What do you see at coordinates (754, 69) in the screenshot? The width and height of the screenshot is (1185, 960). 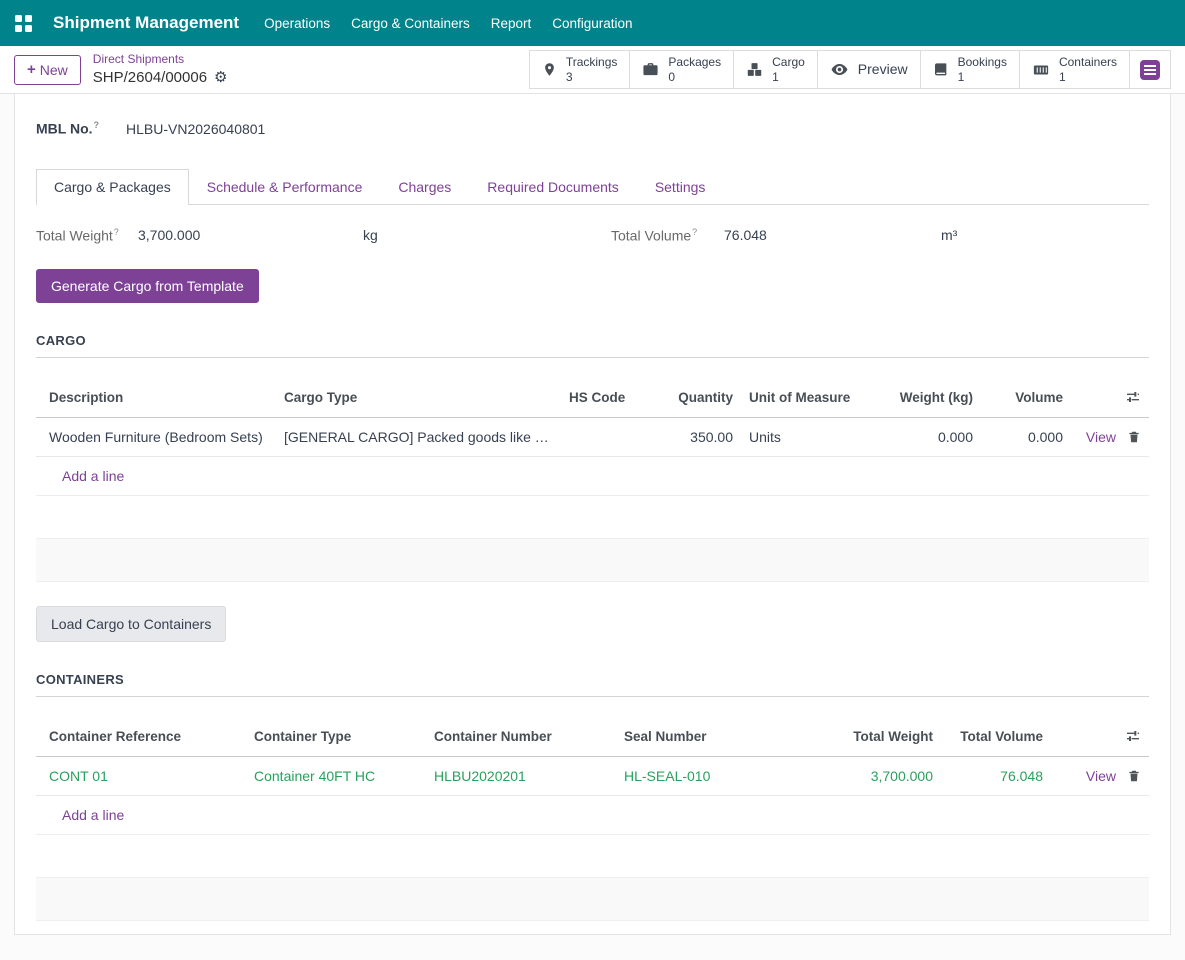 I see `cargo-boxes-icon` at bounding box center [754, 69].